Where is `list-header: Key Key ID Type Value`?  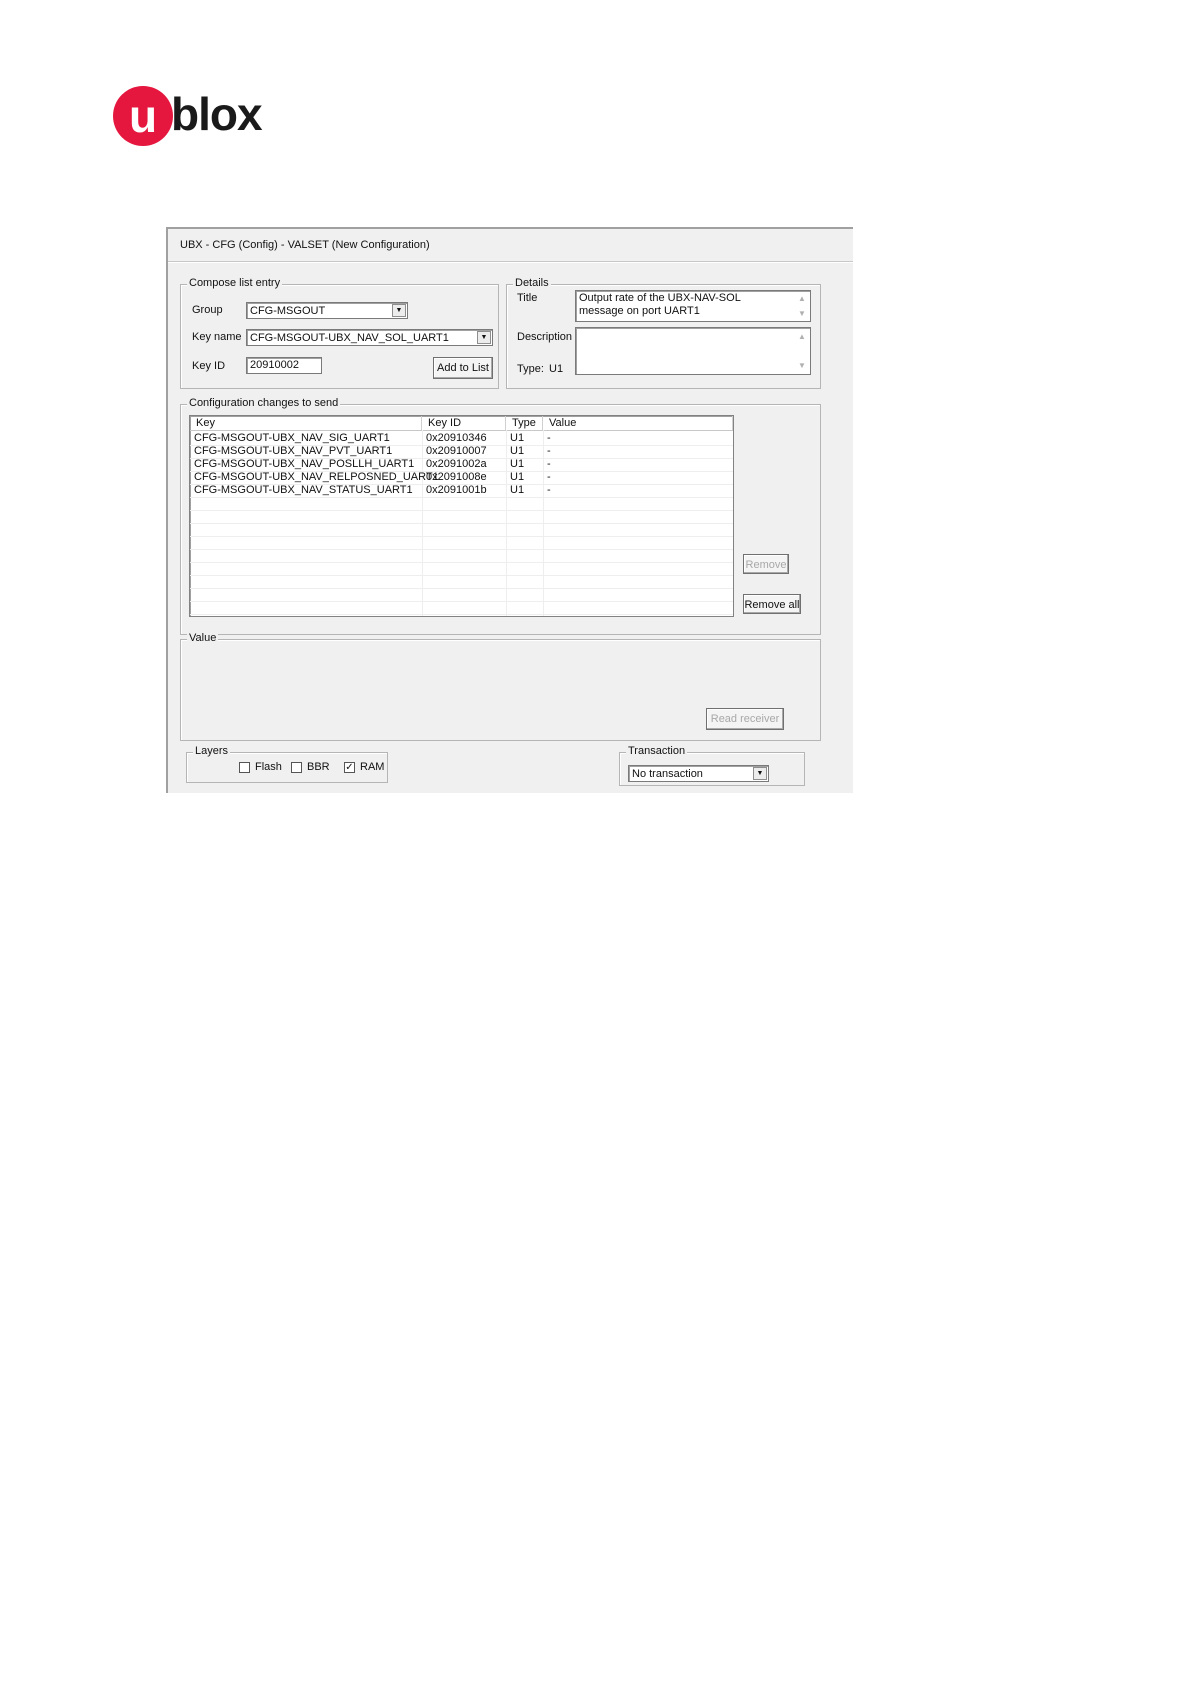 list-header: Key Key ID Type Value is located at coordinates (461, 423).